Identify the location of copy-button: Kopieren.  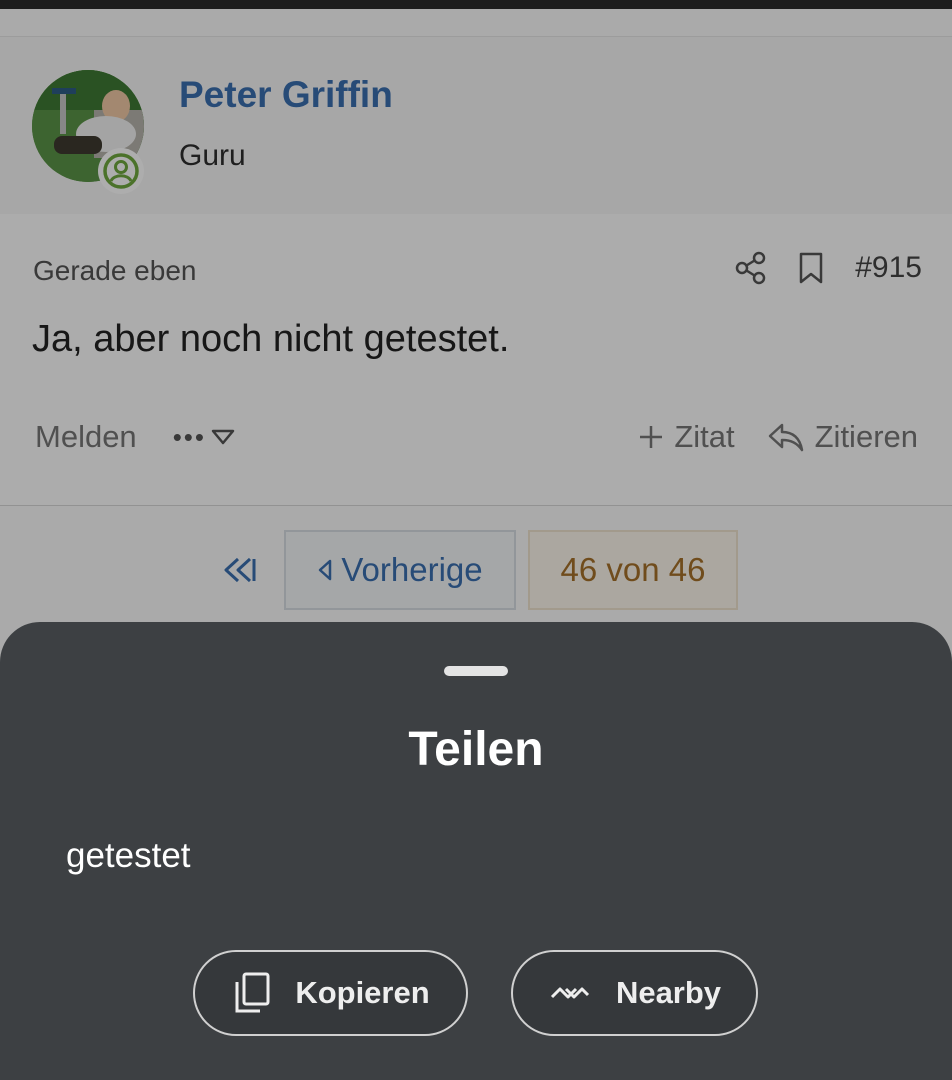
(330, 993).